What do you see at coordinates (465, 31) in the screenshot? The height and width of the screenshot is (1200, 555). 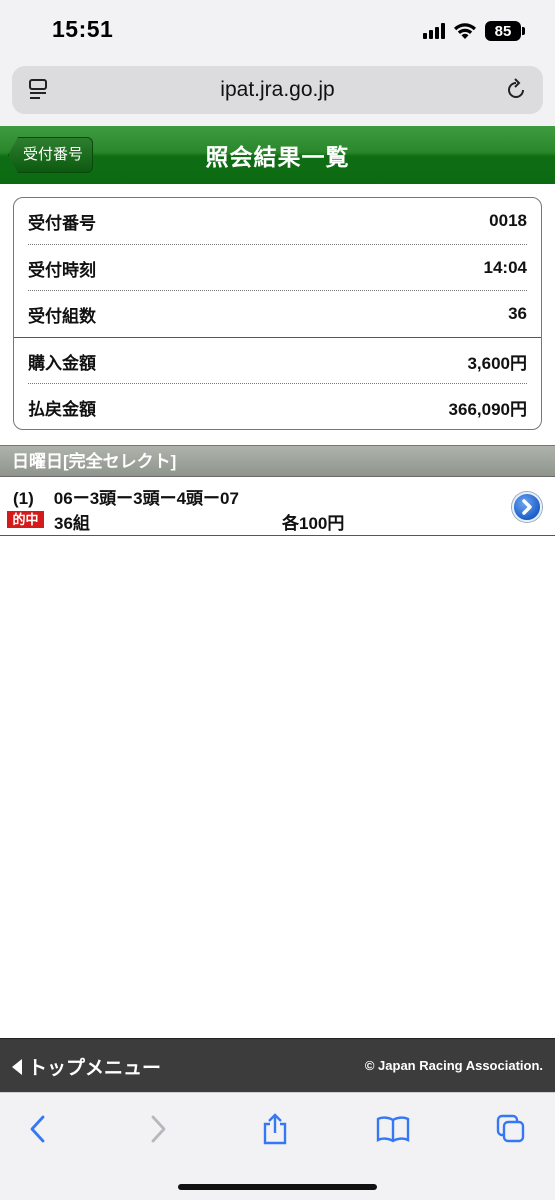 I see `wifi-icon` at bounding box center [465, 31].